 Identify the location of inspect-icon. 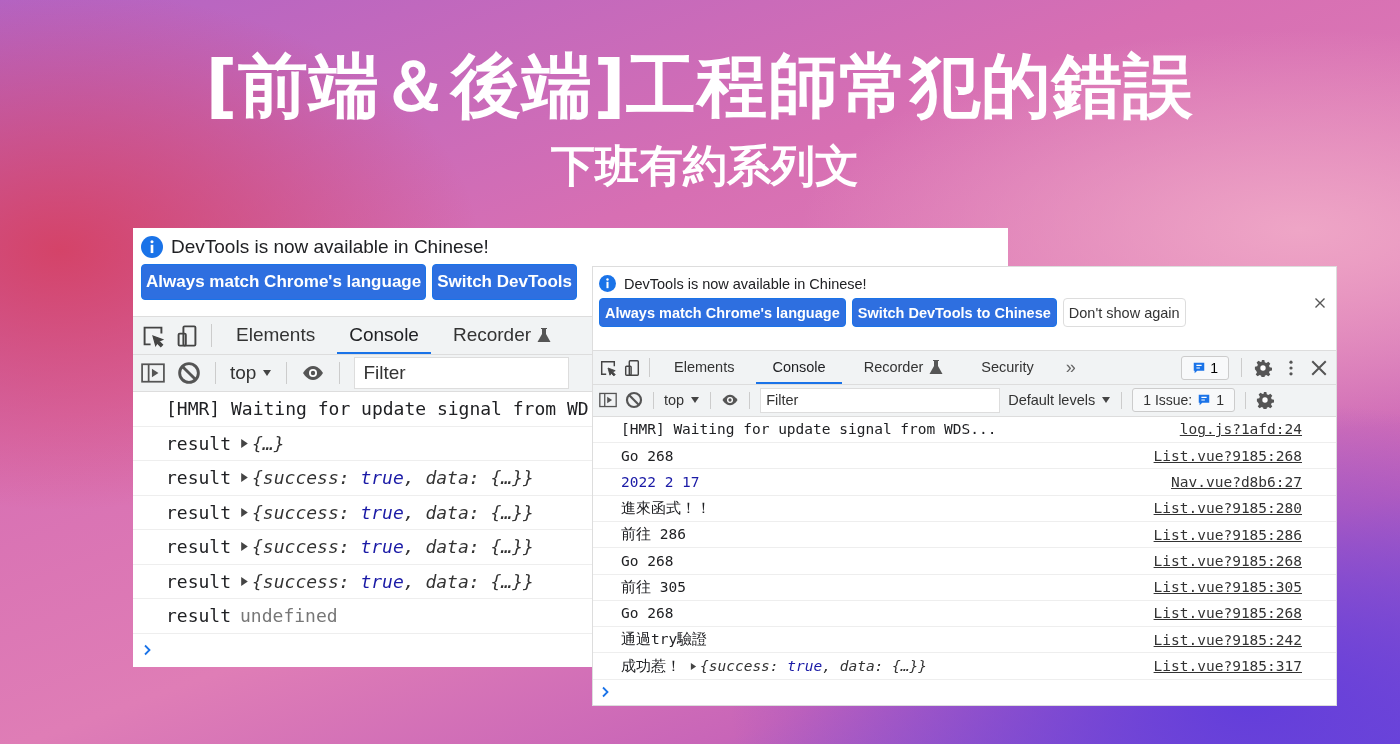
(608, 367).